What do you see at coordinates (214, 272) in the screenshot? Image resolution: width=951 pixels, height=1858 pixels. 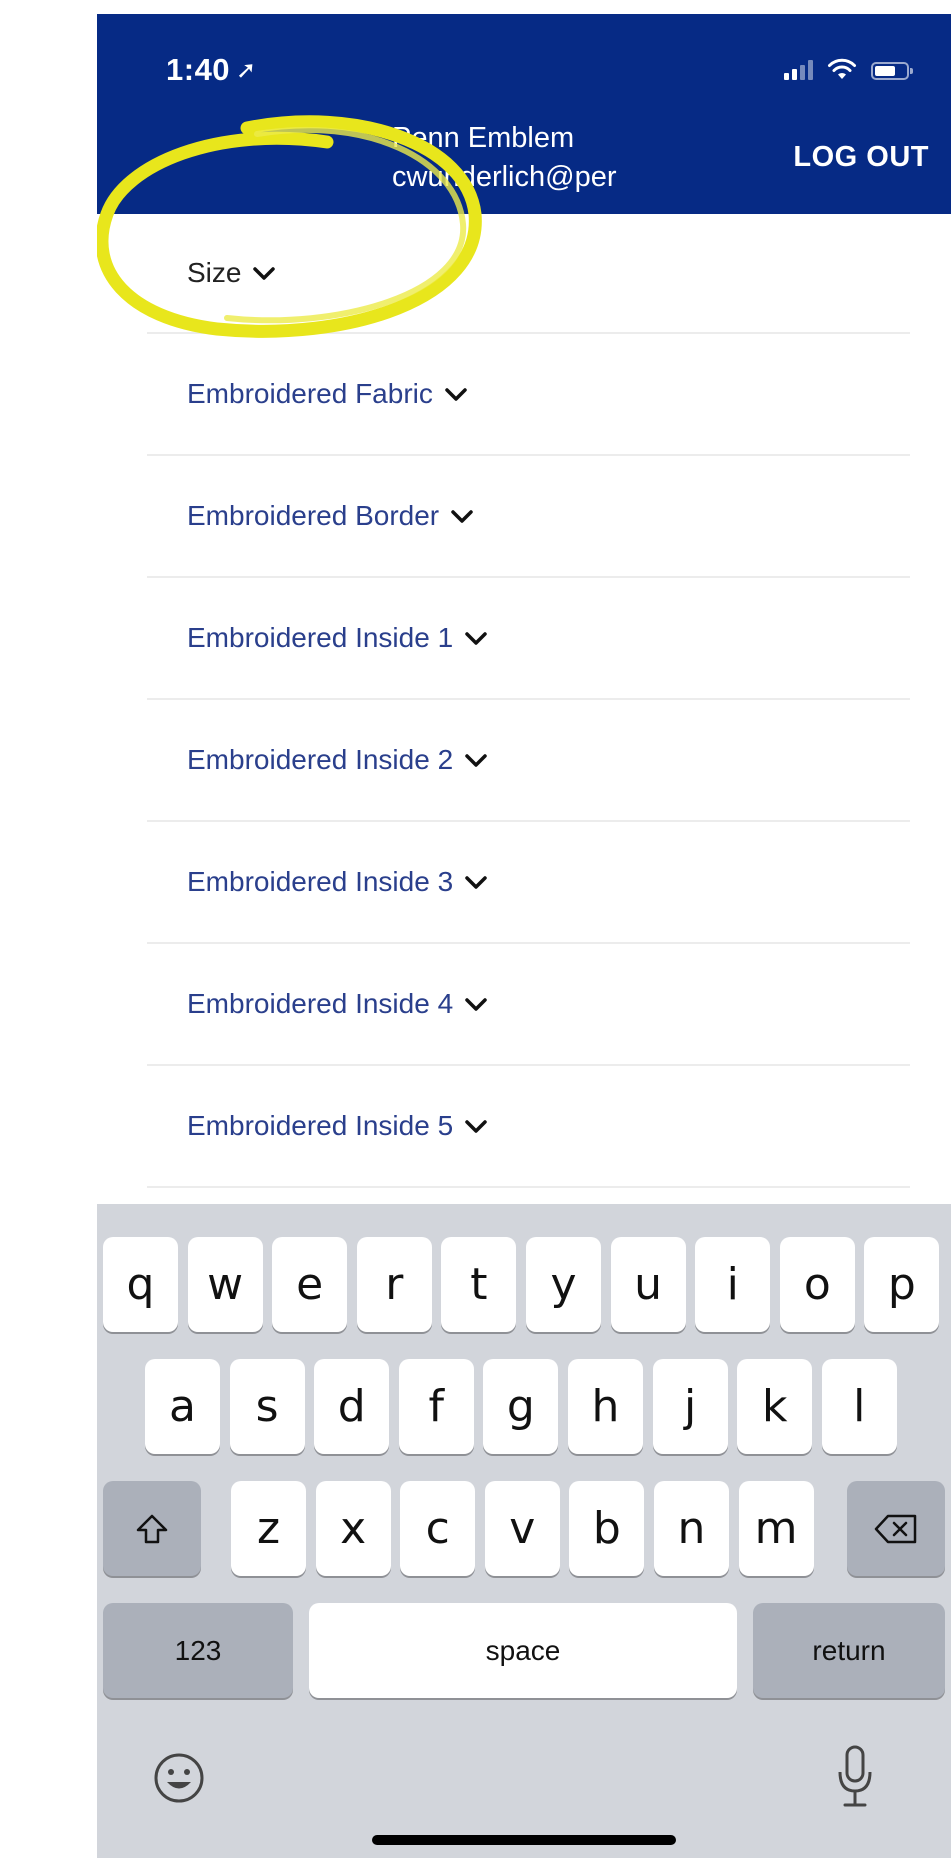 I see `filter-label: Size` at bounding box center [214, 272].